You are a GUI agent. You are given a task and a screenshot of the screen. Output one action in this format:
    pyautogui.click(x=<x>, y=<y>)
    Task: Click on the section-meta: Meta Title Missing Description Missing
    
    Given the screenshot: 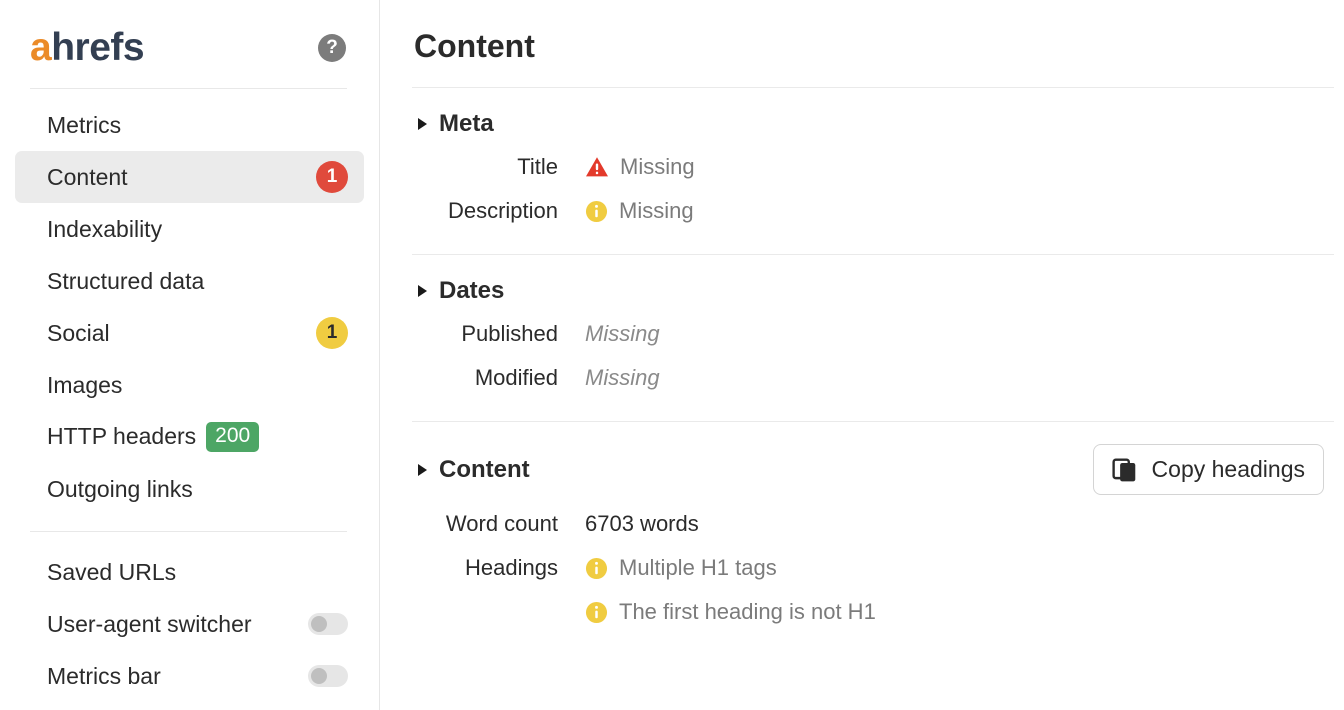 What is the action you would take?
    pyautogui.click(x=873, y=157)
    